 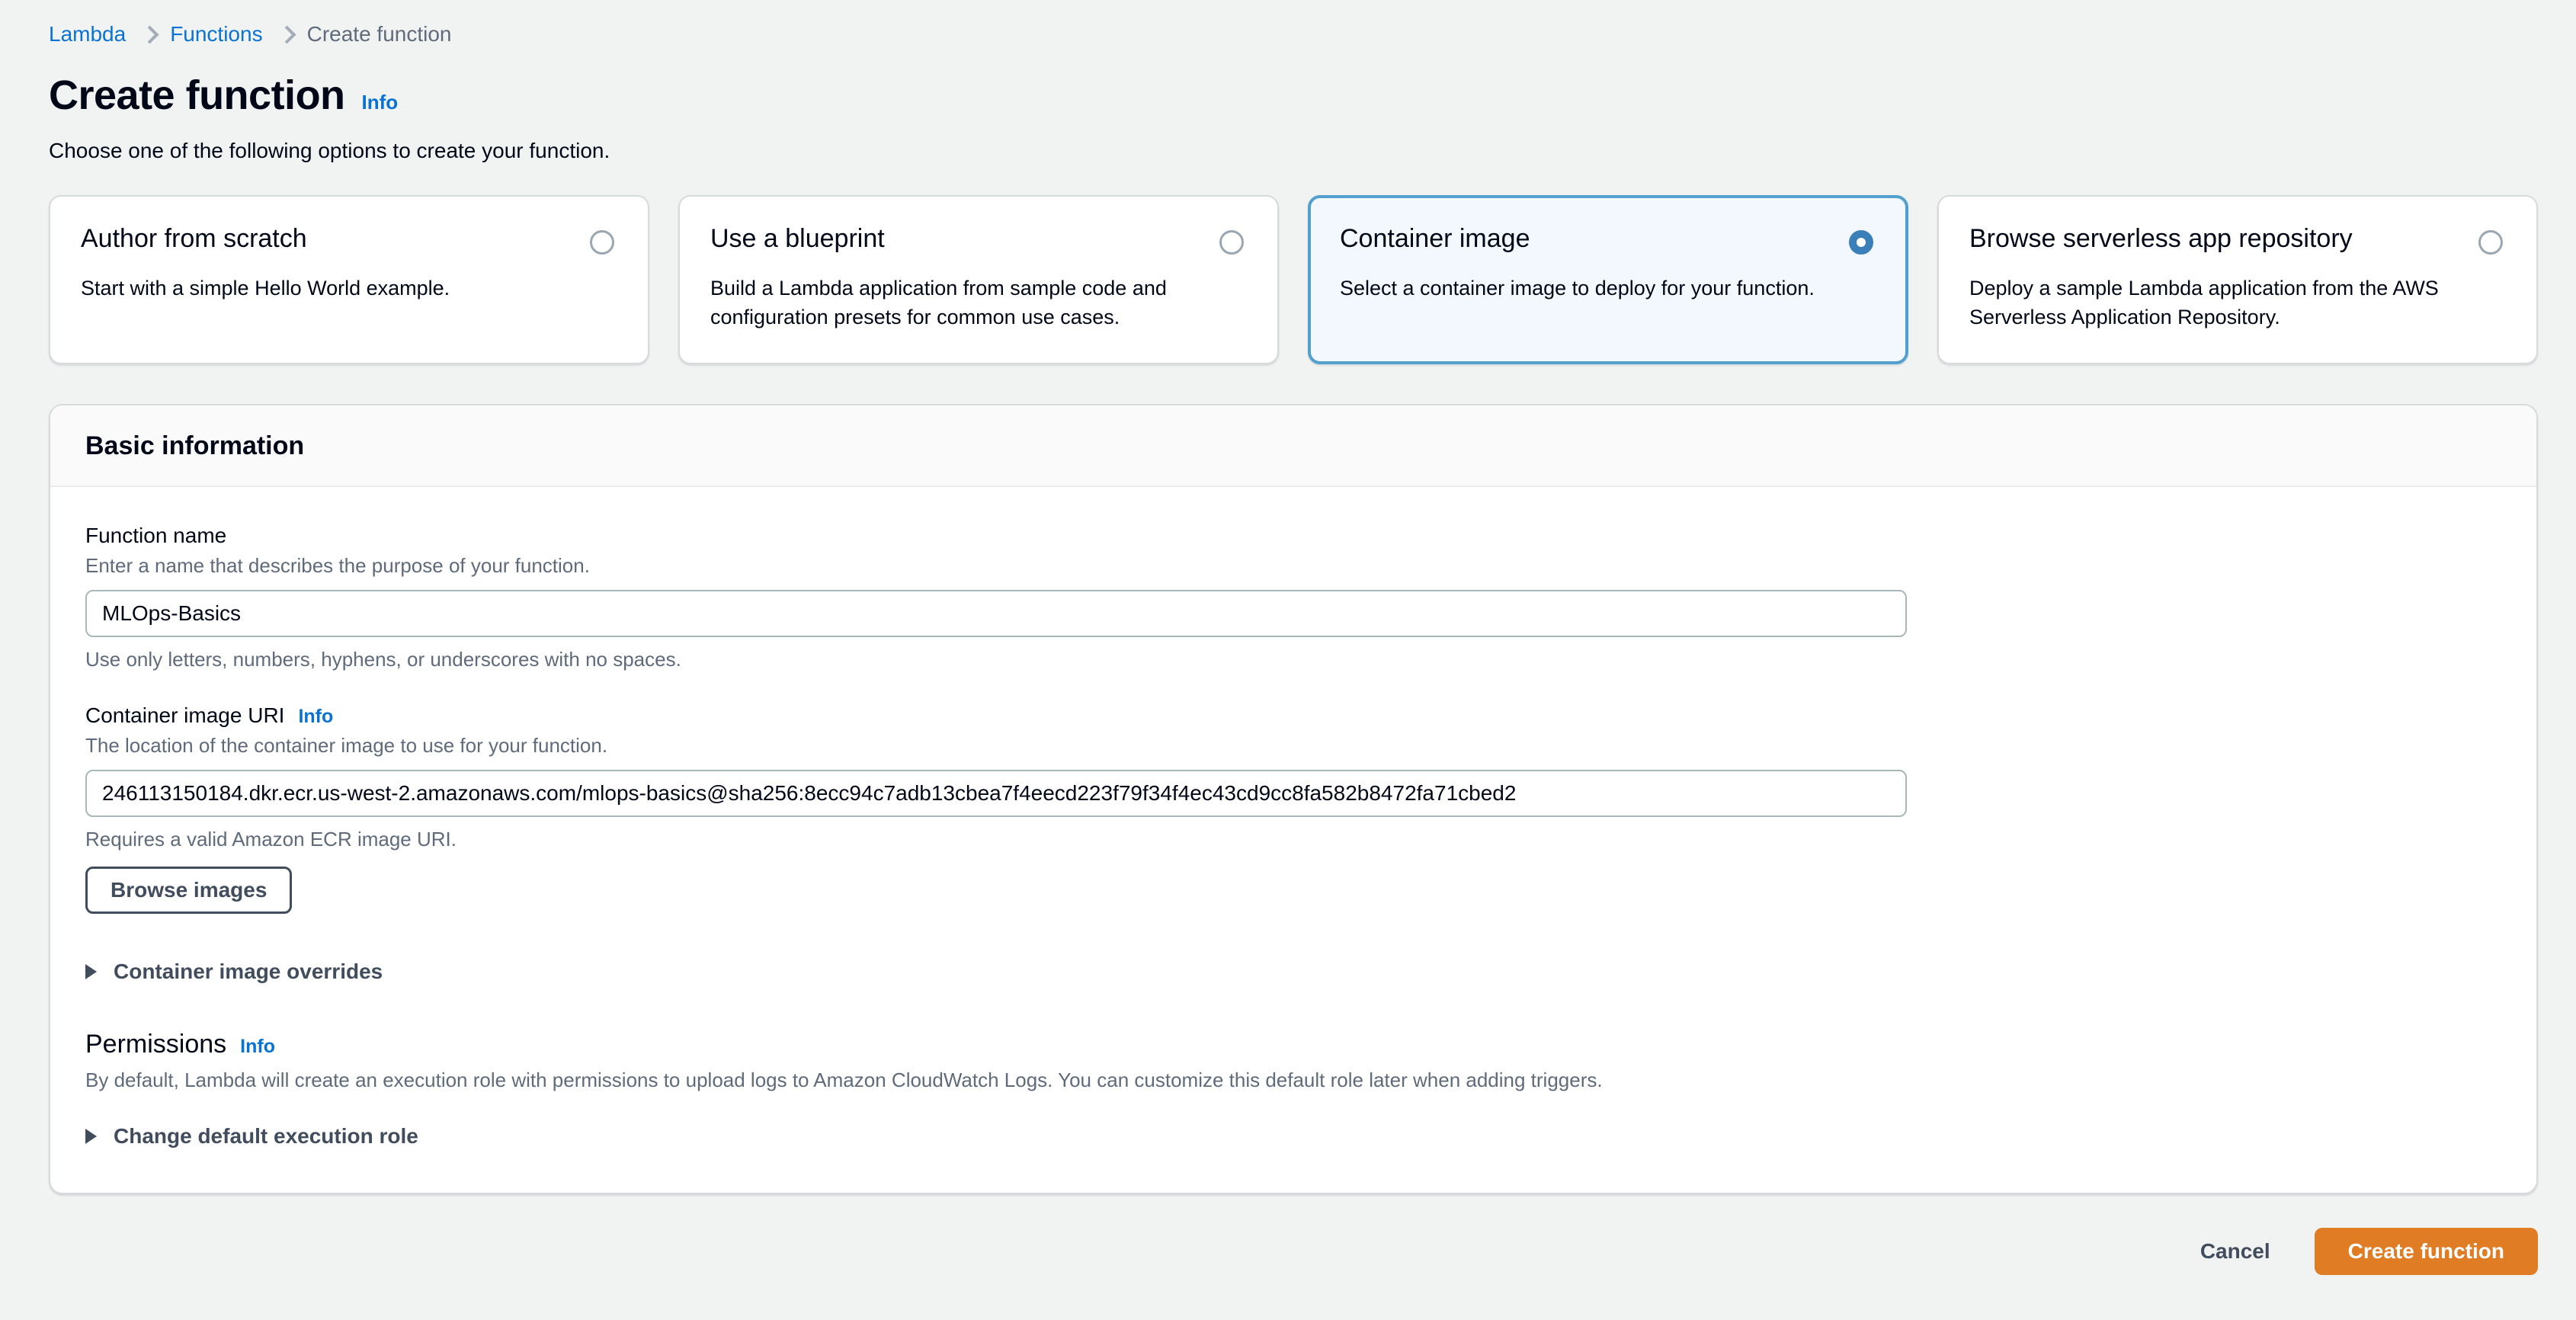 What do you see at coordinates (797, 238) in the screenshot?
I see `option-title: Use a blueprint` at bounding box center [797, 238].